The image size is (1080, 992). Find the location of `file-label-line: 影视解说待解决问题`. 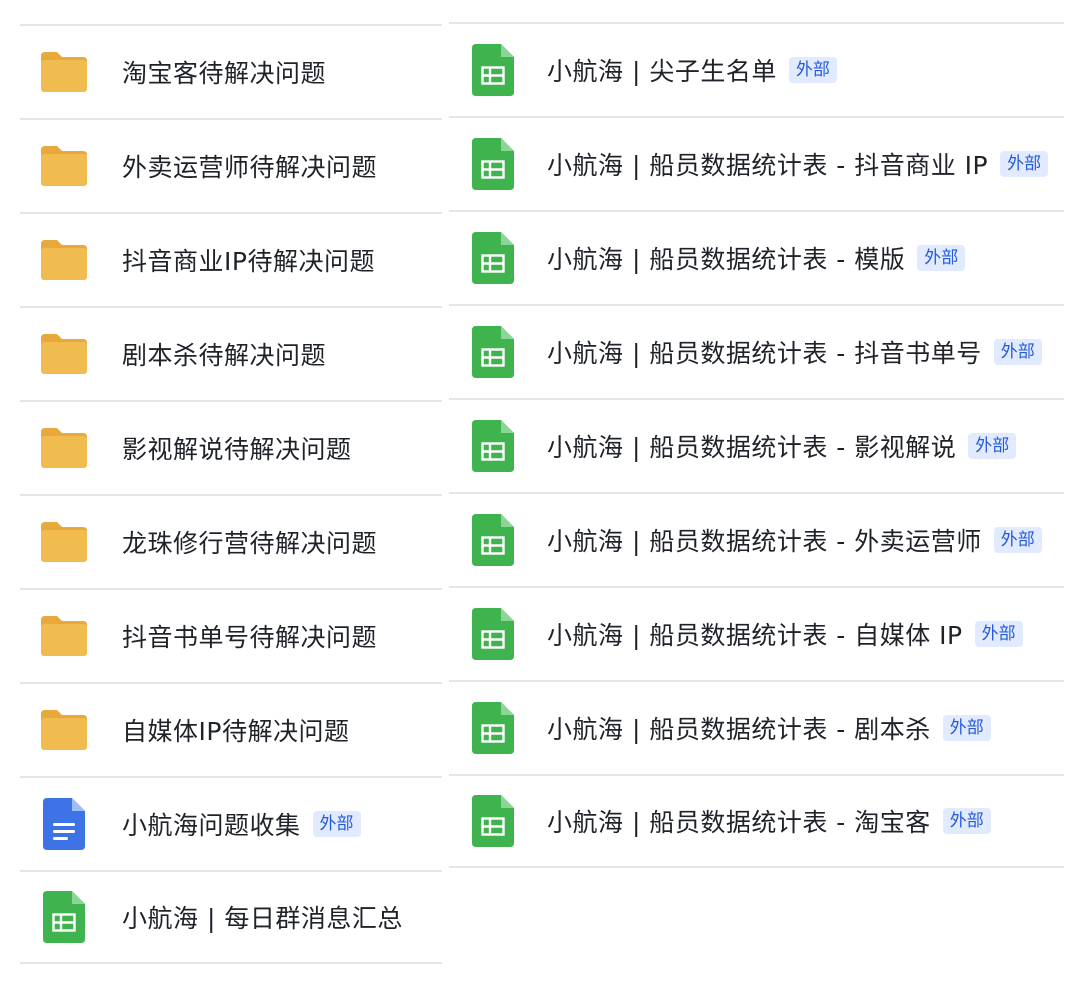

file-label-line: 影视解说待解决问题 is located at coordinates (237, 448).